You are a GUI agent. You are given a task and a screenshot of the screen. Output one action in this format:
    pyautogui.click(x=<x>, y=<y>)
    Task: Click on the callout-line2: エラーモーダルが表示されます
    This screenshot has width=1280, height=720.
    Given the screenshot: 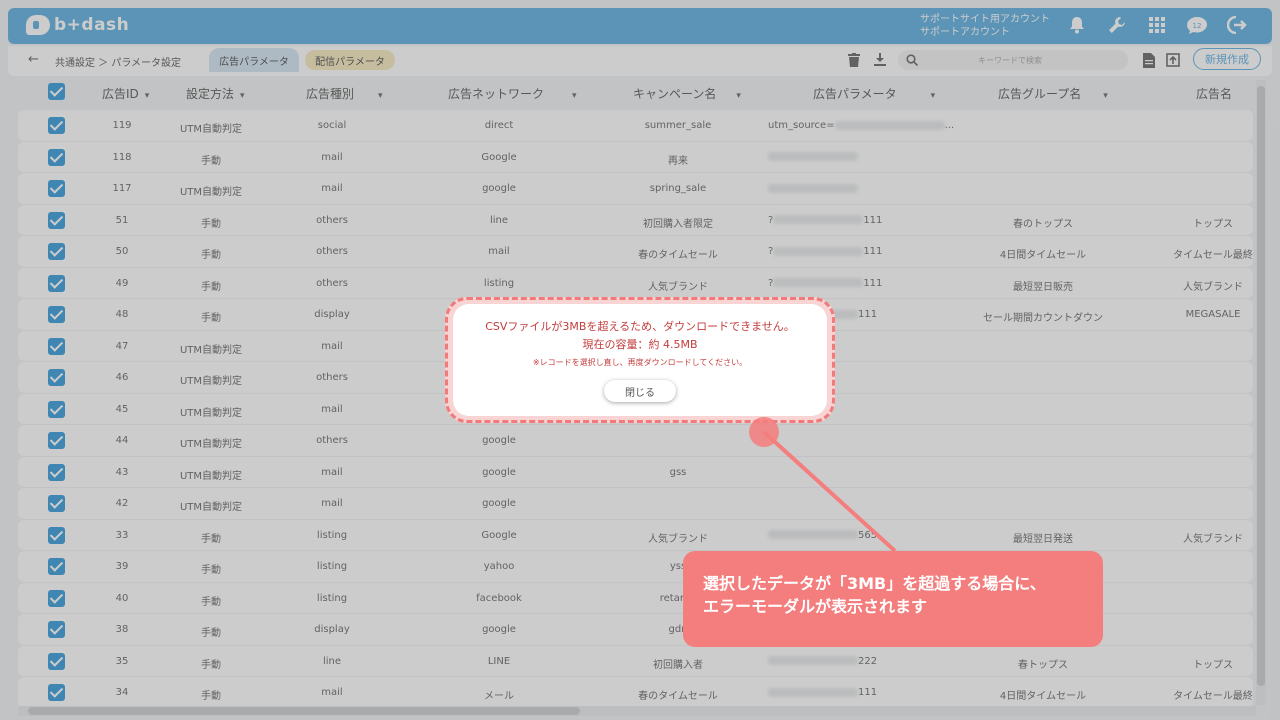 What is the action you would take?
    pyautogui.click(x=815, y=606)
    